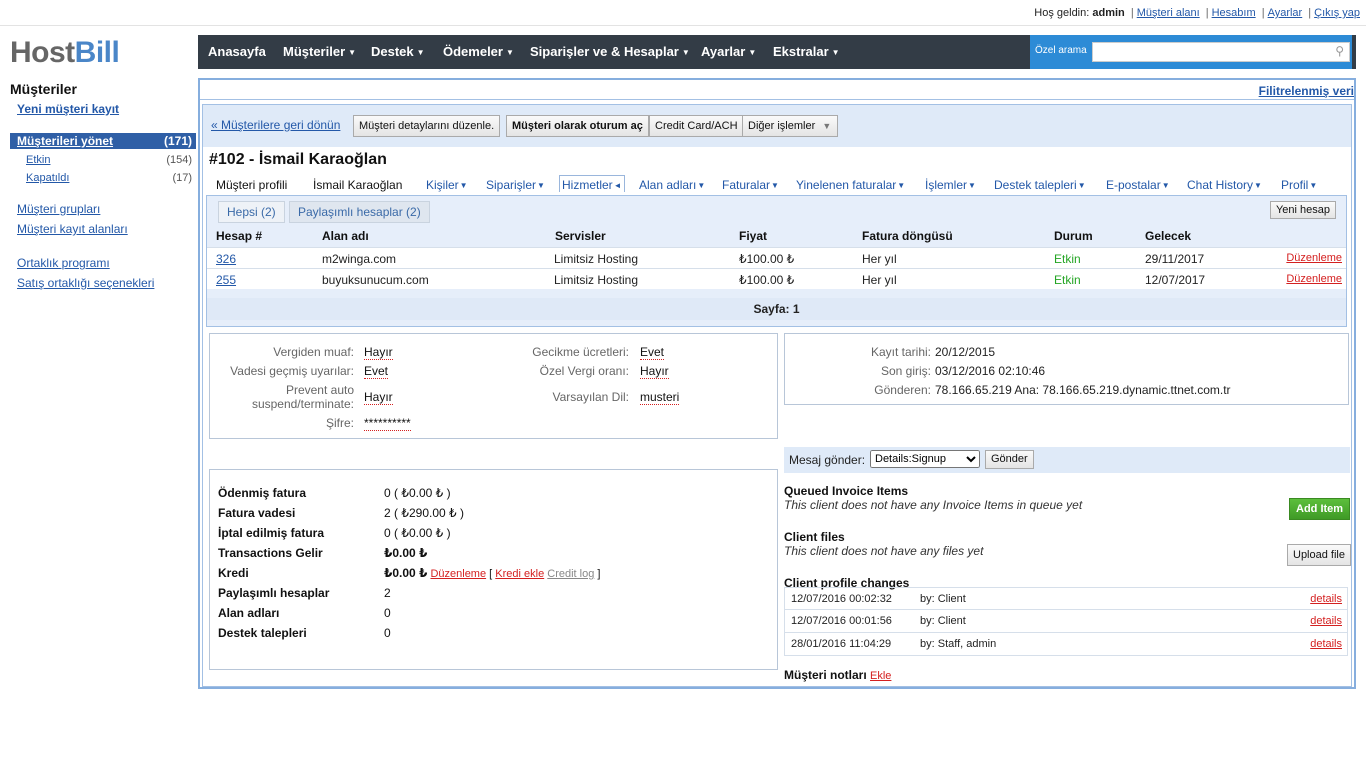 This screenshot has height=768, width=1366. I want to click on edit-credit-link: Düzenleme, so click(458, 574).